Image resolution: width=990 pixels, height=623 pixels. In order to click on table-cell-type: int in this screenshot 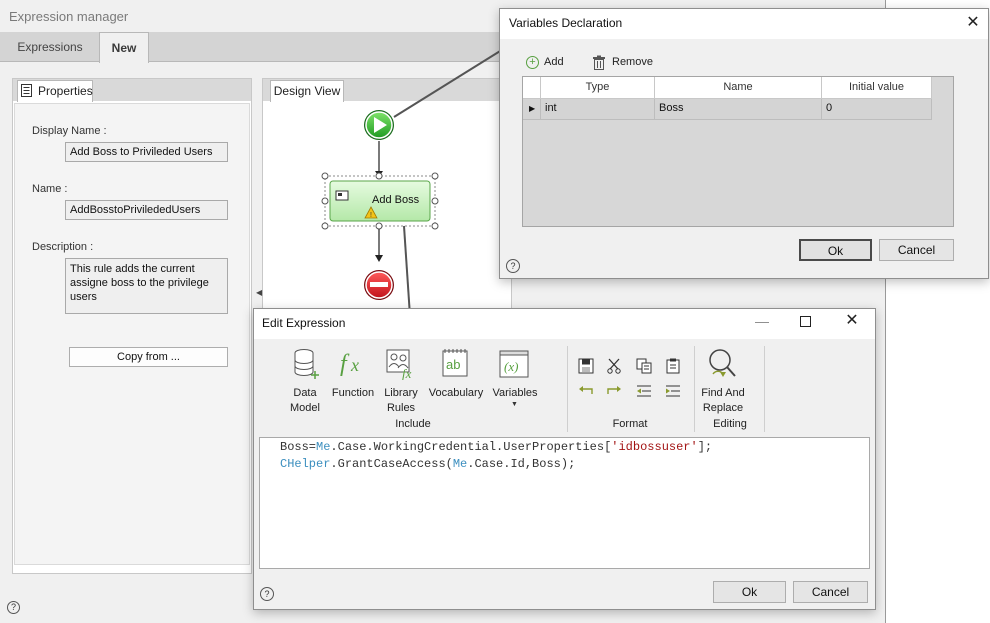, I will do `click(598, 109)`.